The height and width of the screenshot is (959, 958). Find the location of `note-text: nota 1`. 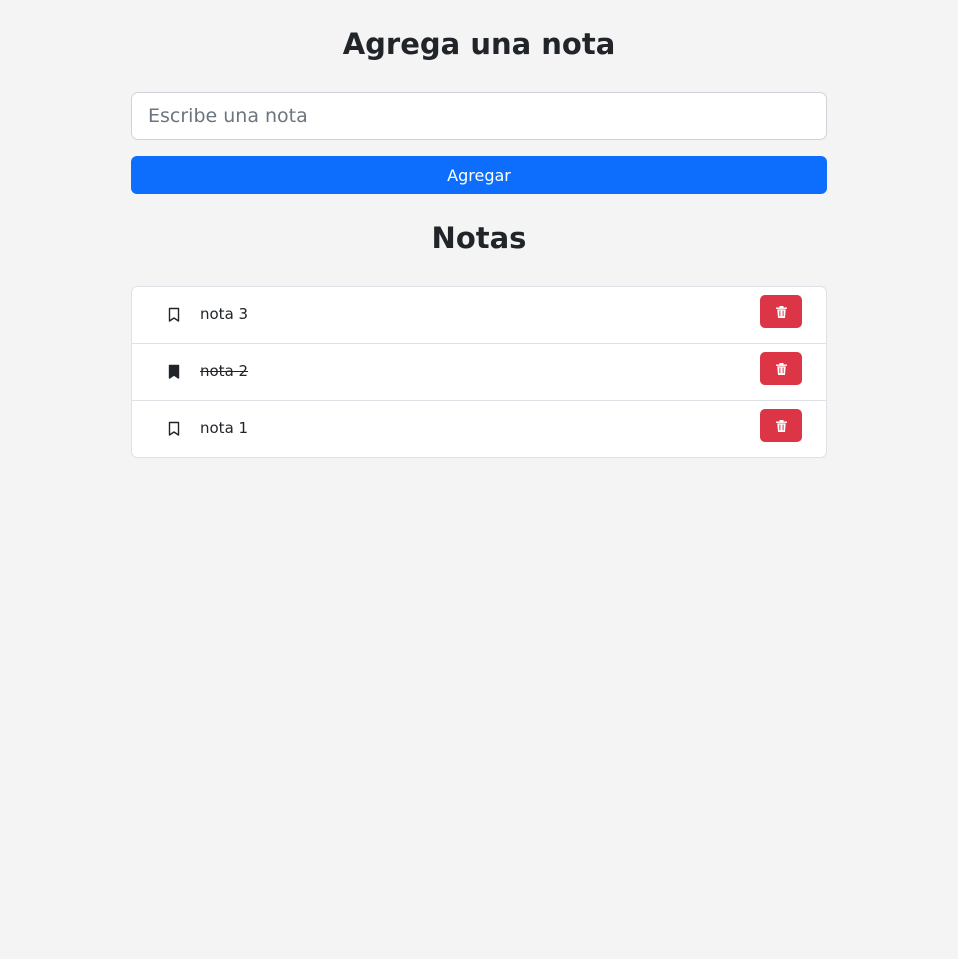

note-text: nota 1 is located at coordinates (224, 428).